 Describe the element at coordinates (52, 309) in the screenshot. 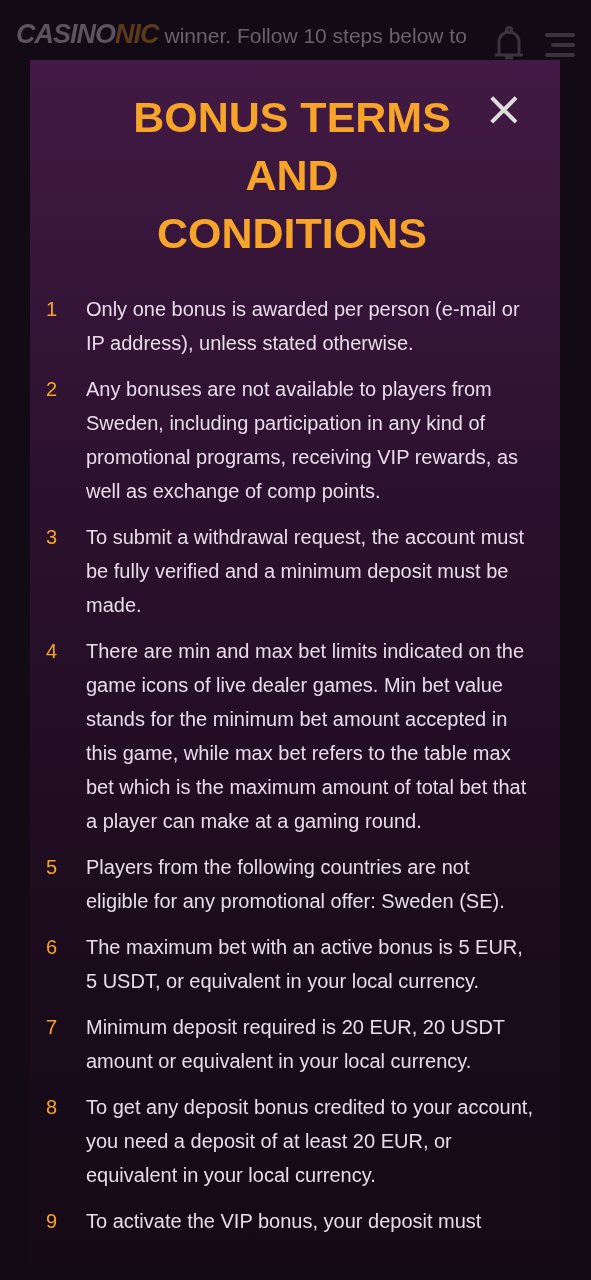

I see `term-number: 1` at that location.